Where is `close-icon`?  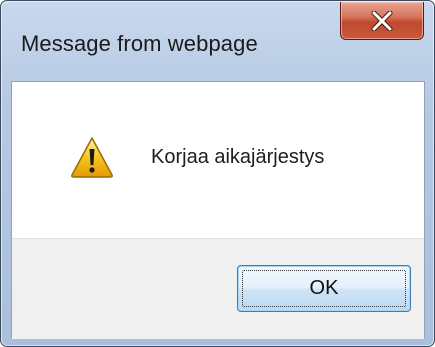
close-icon is located at coordinates (382, 20).